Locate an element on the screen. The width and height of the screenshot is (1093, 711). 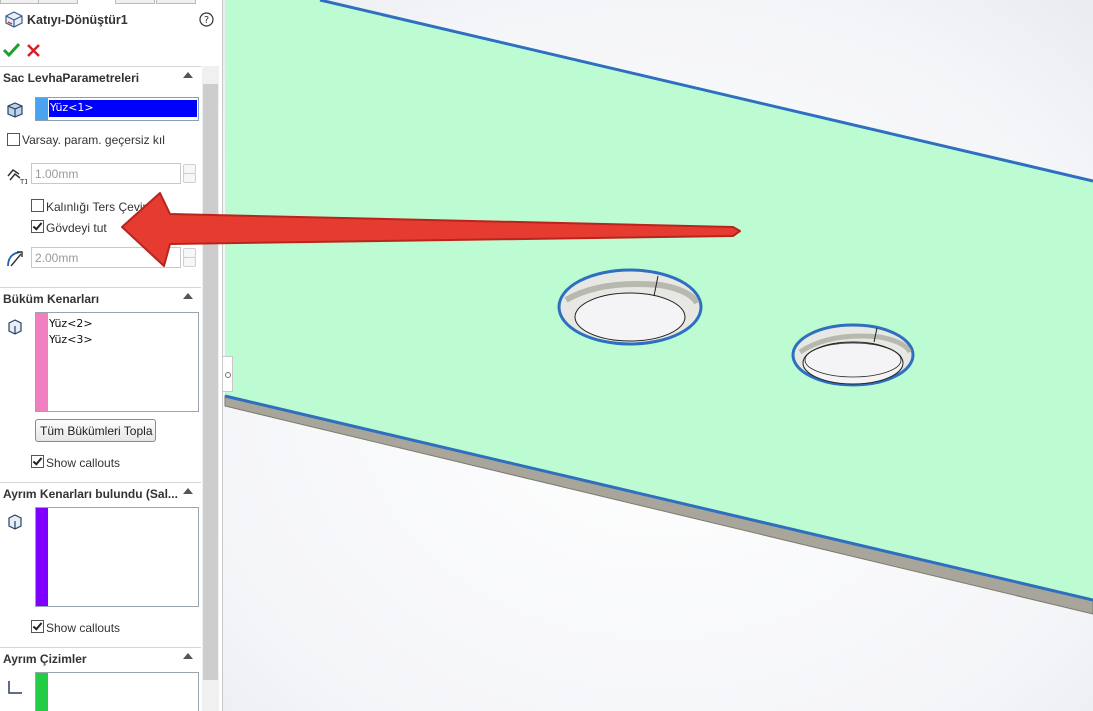
section-header-sheet-params: Sac LevhaParametreleri is located at coordinates (100, 77).